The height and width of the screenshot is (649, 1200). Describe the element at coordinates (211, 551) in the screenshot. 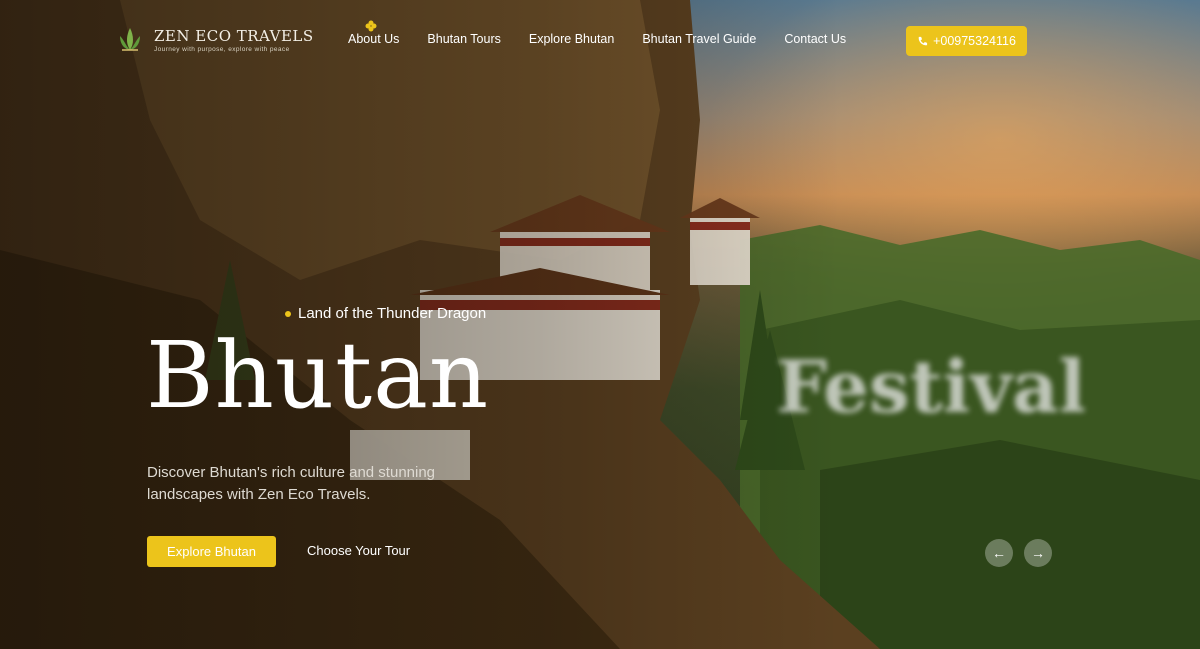

I see `explore-bhutan-button: Explore Bhutan` at that location.